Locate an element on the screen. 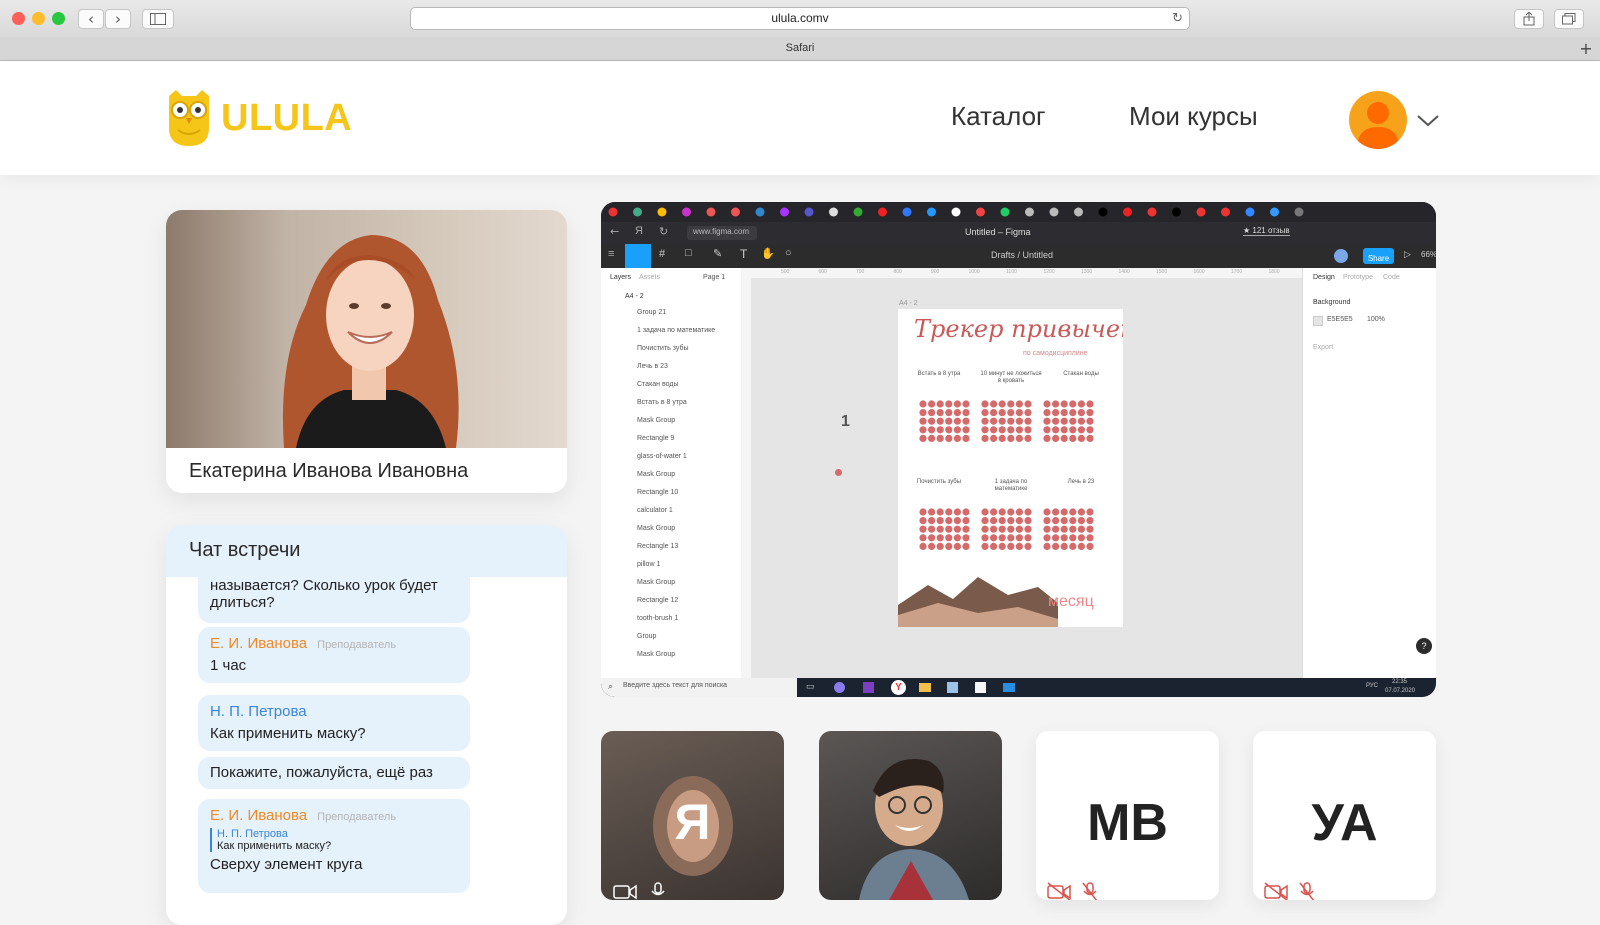  chevron-left-icon: ‹ is located at coordinates (91, 19).